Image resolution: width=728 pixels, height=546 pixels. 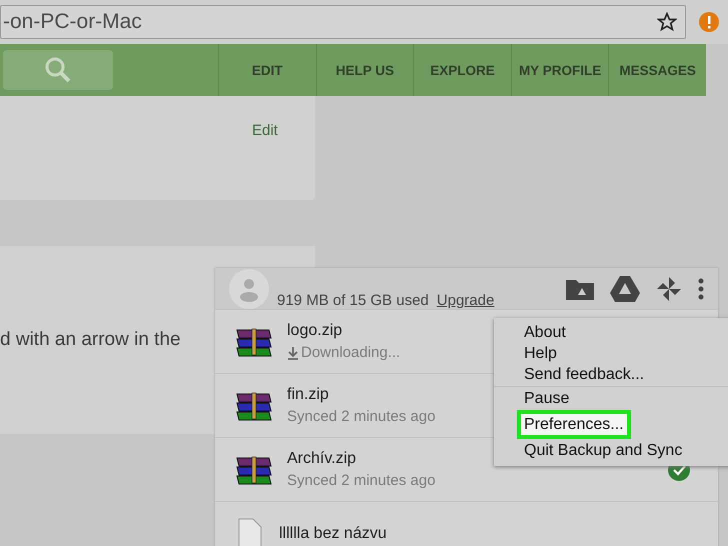 I want to click on menu-item: Help, so click(x=540, y=353).